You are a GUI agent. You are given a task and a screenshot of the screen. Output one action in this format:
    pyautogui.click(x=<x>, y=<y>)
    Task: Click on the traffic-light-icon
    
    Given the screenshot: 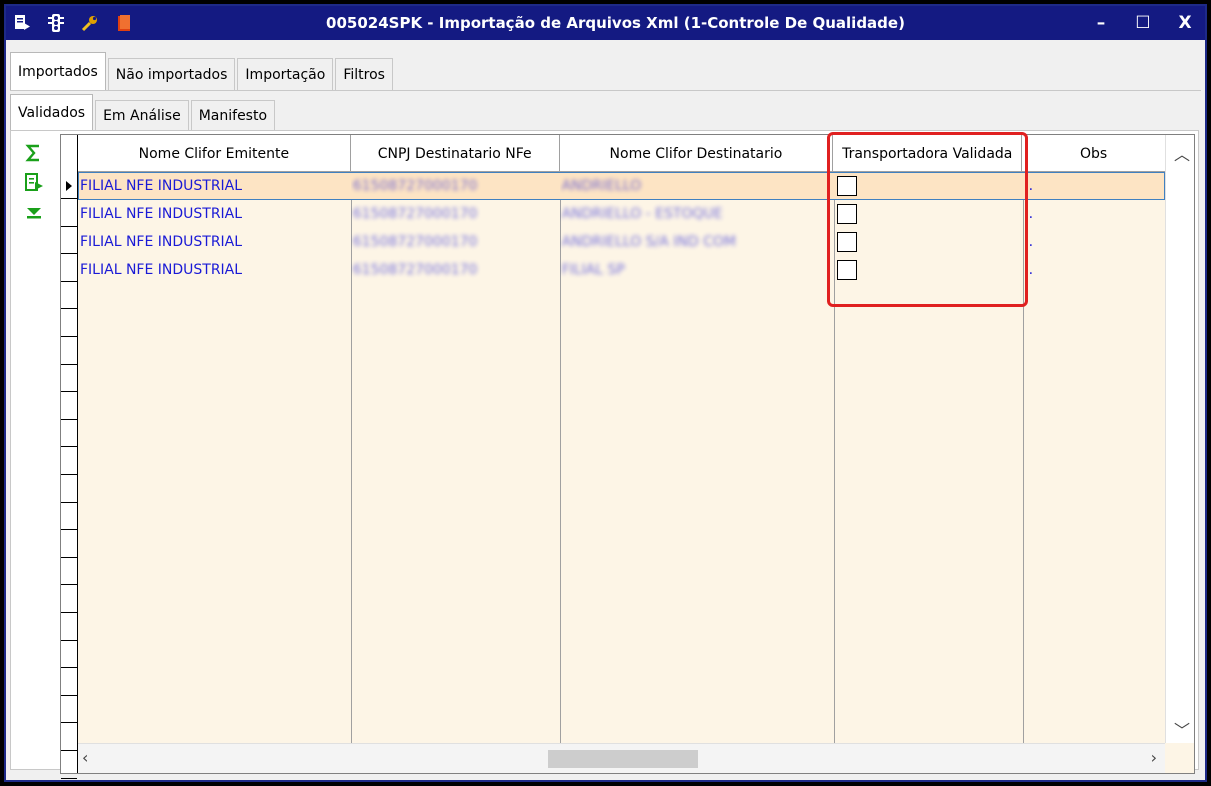 What is the action you would take?
    pyautogui.click(x=56, y=23)
    